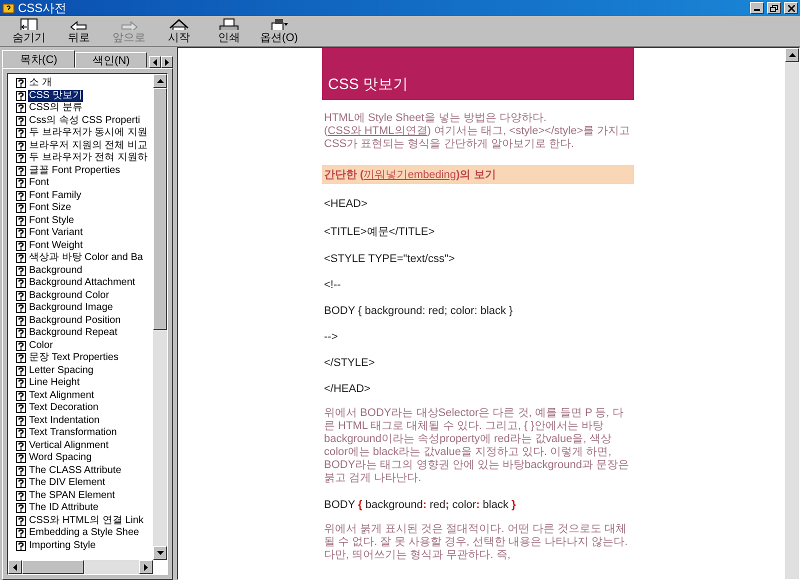  Describe the element at coordinates (346, 204) in the screenshot. I see `code-line: <HEAD>` at that location.